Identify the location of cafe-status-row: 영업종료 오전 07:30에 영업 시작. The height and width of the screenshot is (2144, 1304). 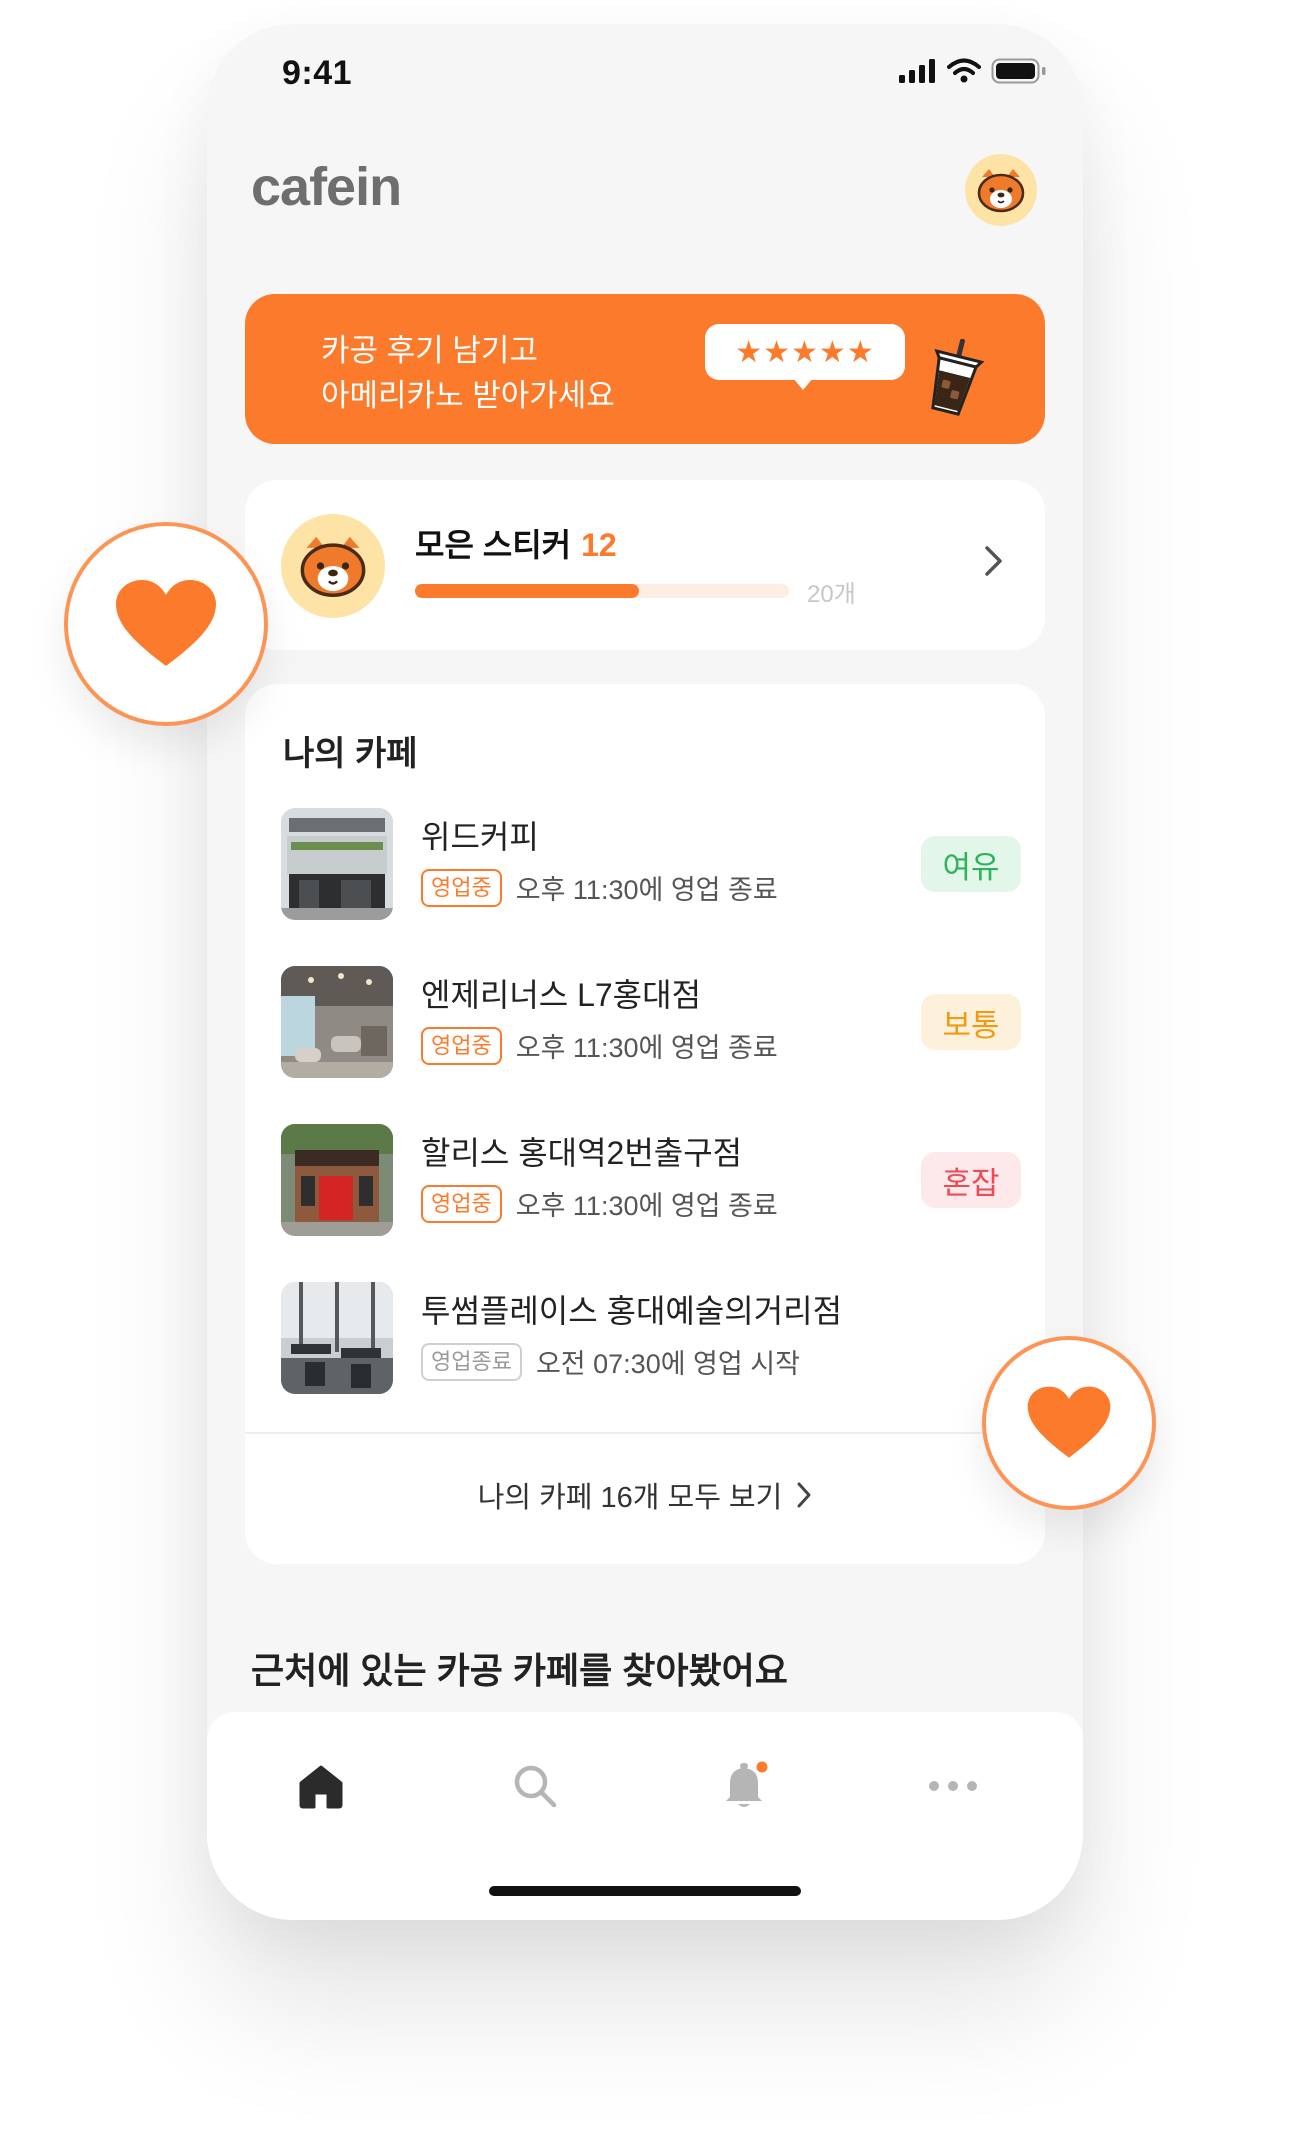
(610, 1361).